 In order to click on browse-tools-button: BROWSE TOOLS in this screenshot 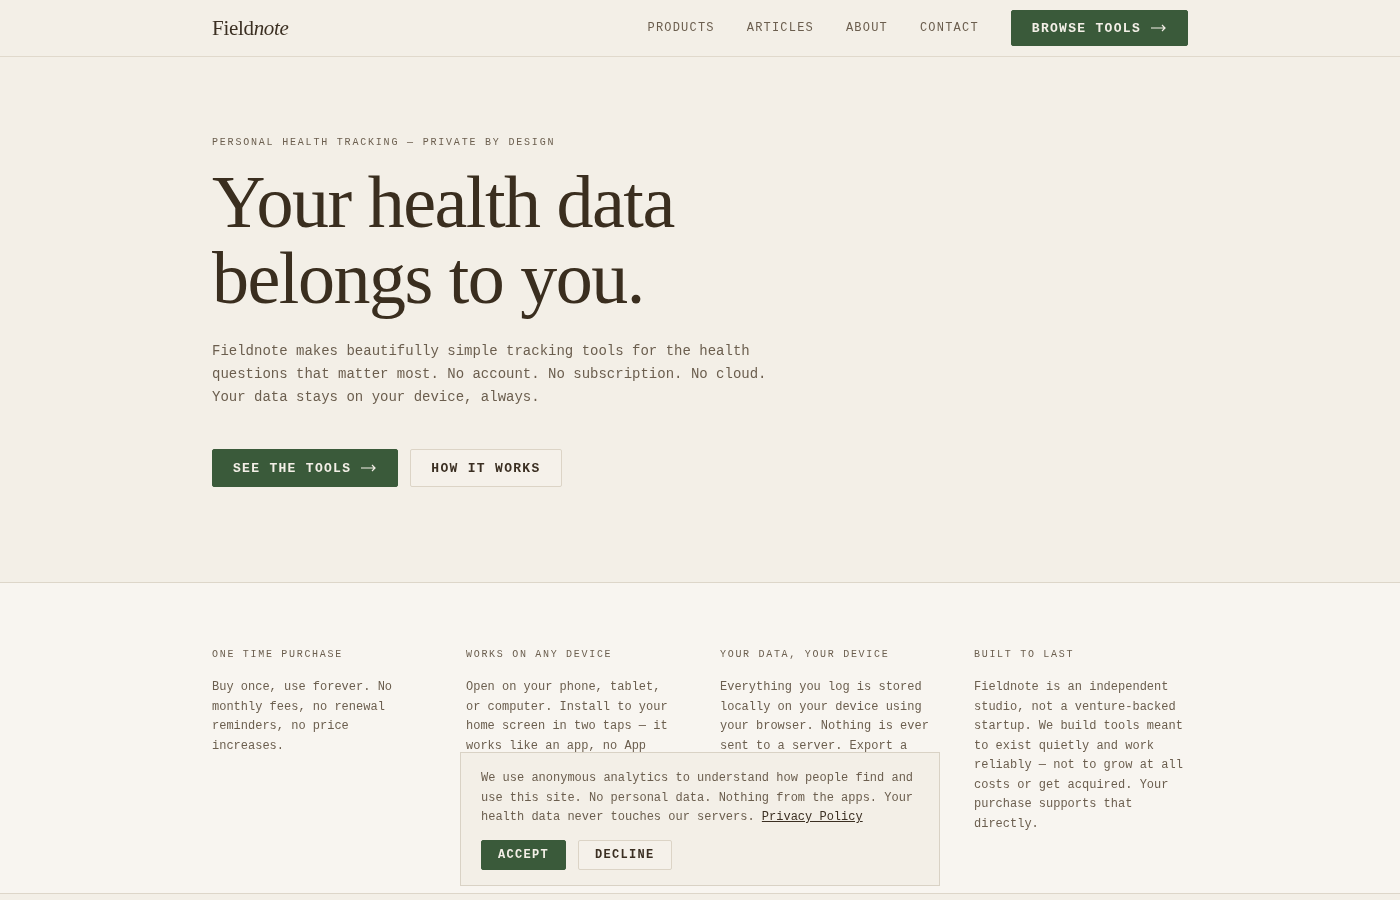, I will do `click(1099, 28)`.